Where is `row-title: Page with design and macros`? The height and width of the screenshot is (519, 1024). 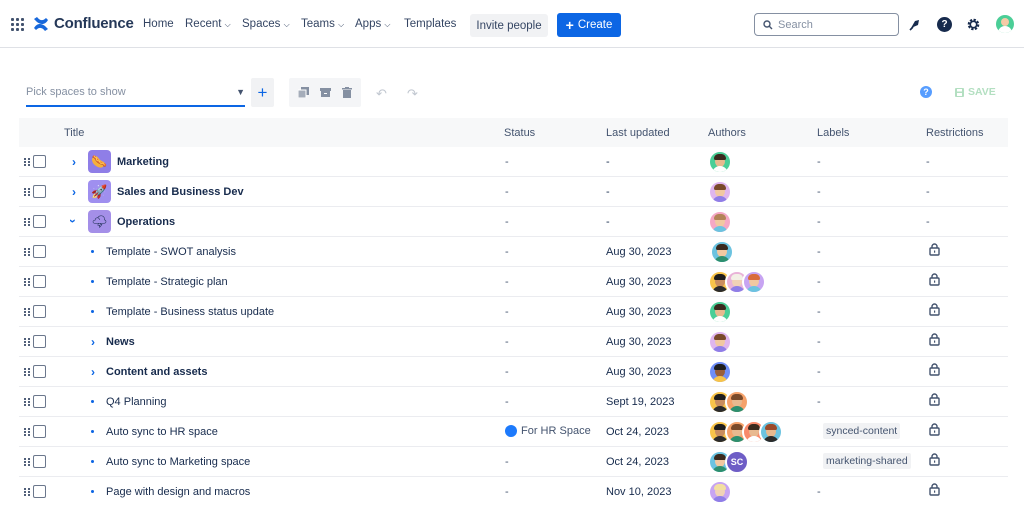 row-title: Page with design and macros is located at coordinates (178, 492).